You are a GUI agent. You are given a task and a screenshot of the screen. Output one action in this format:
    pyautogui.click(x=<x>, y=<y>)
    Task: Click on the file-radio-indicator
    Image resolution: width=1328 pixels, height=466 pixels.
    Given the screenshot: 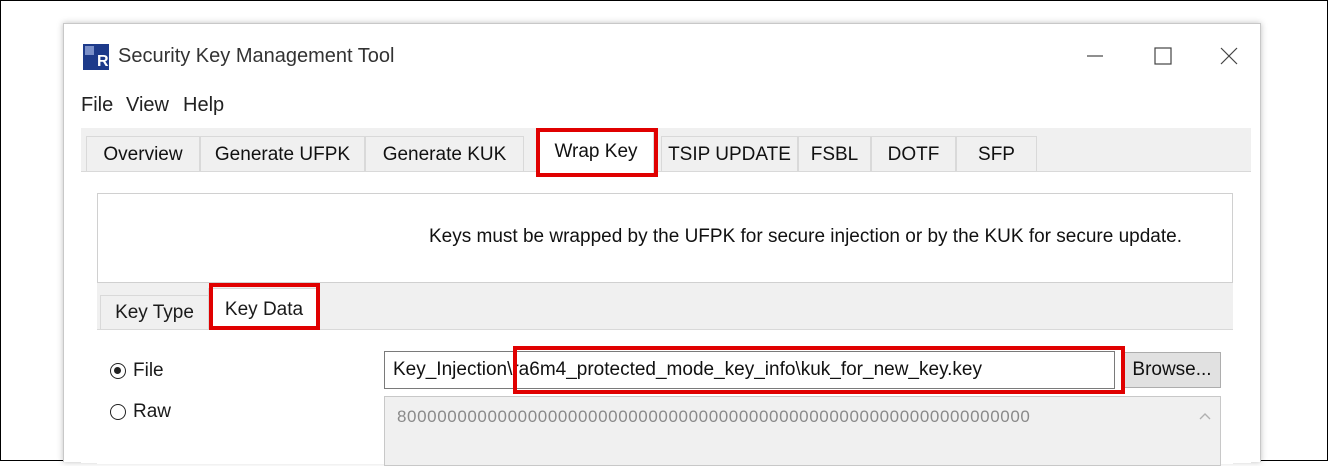 What is the action you would take?
    pyautogui.click(x=118, y=371)
    